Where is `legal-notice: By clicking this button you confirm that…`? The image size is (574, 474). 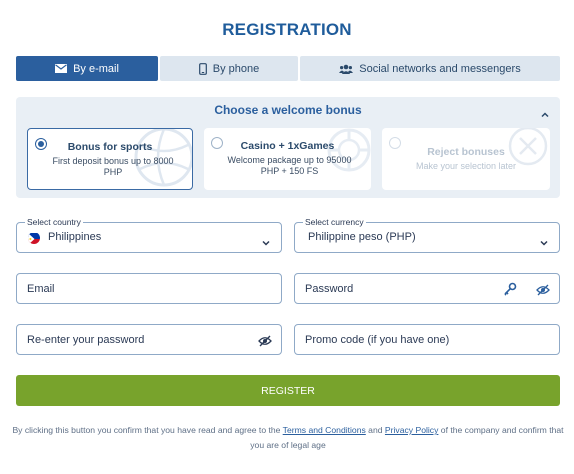 legal-notice: By clicking this button you confirm that… is located at coordinates (288, 438).